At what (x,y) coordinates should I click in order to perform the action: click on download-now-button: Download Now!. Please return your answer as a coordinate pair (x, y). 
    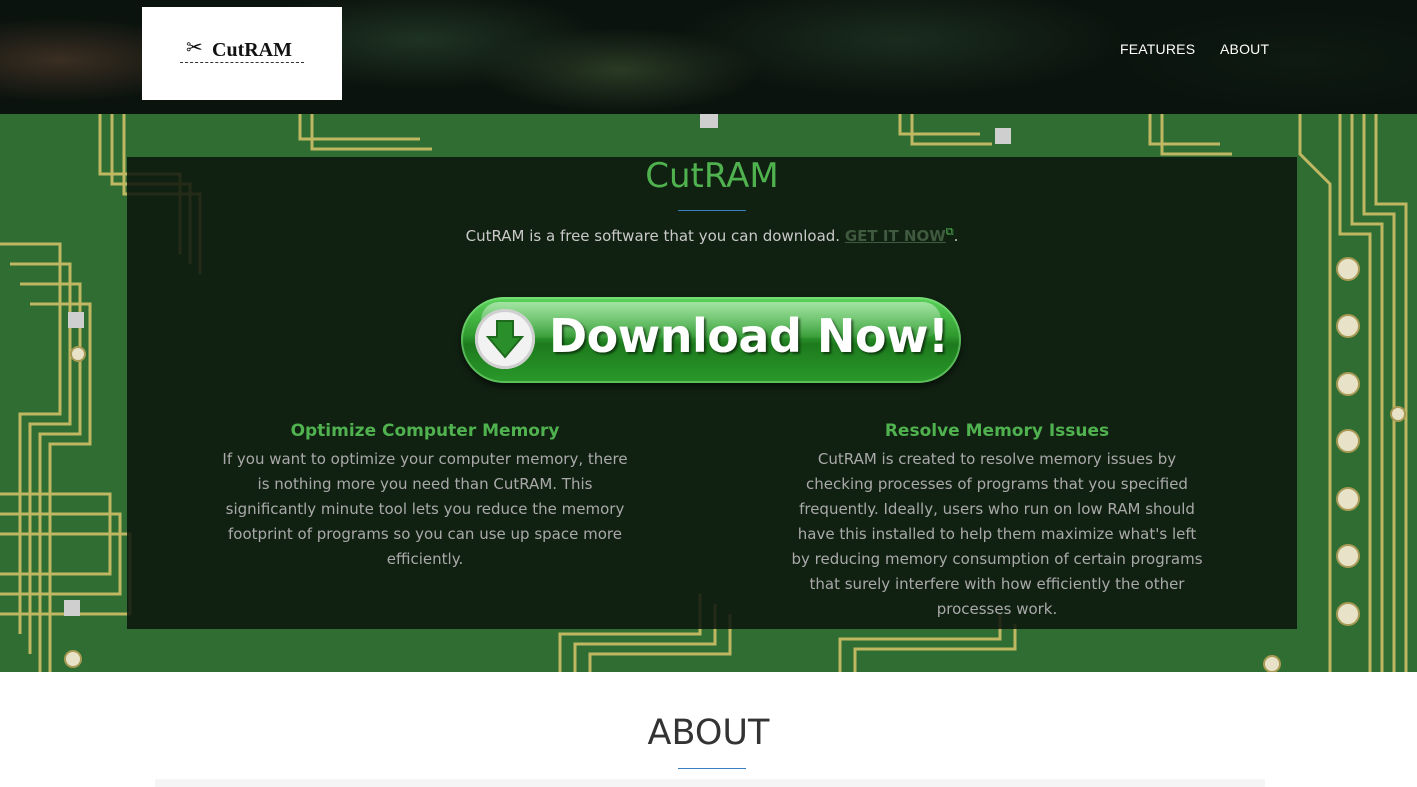
    Looking at the image, I should click on (711, 340).